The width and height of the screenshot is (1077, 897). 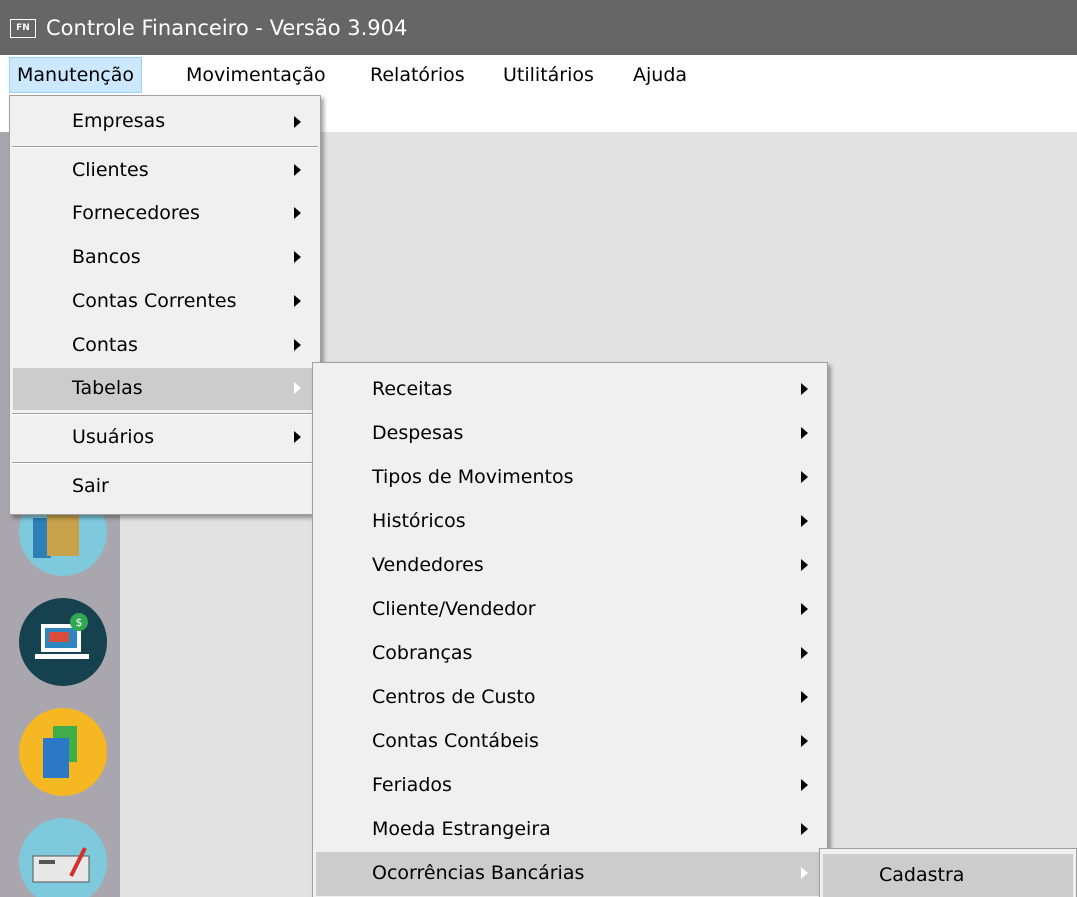 What do you see at coordinates (570, 830) in the screenshot?
I see `menu-item-moeda-estrangeira: Moeda Estrangeira` at bounding box center [570, 830].